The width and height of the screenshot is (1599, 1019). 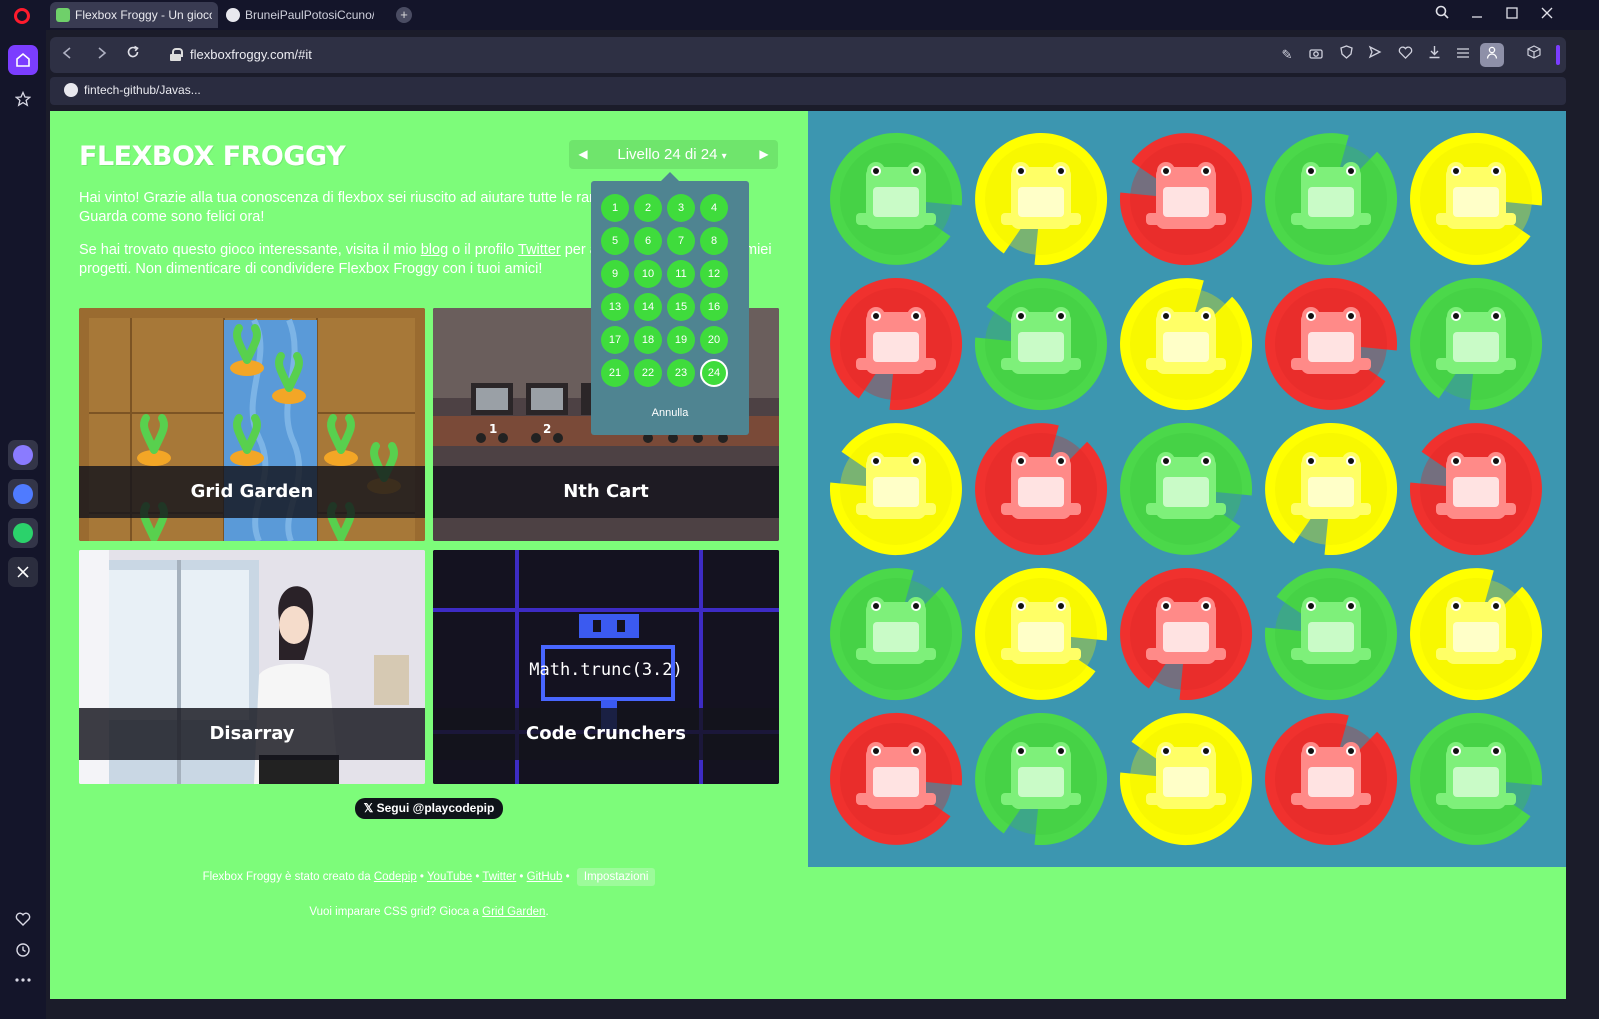 What do you see at coordinates (1463, 55) in the screenshot?
I see `easy-setup-icon` at bounding box center [1463, 55].